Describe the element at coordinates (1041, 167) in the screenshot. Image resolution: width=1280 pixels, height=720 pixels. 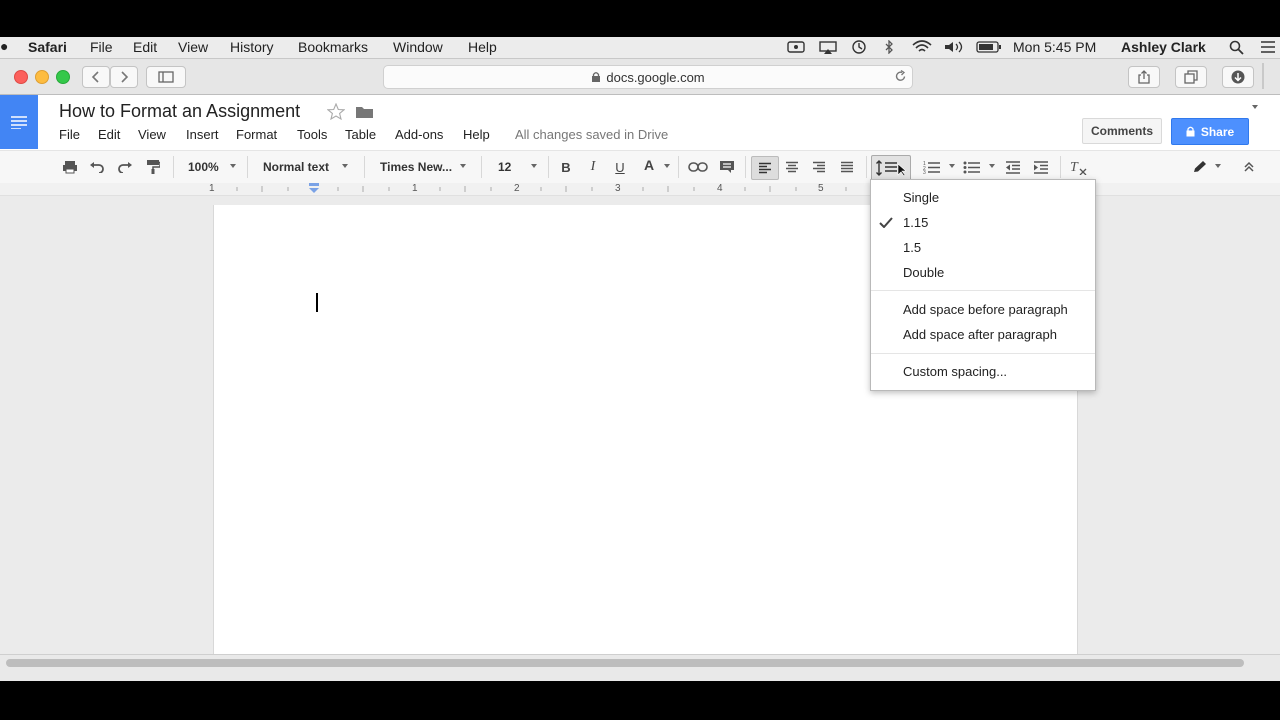
I see `increase-indent-button` at that location.